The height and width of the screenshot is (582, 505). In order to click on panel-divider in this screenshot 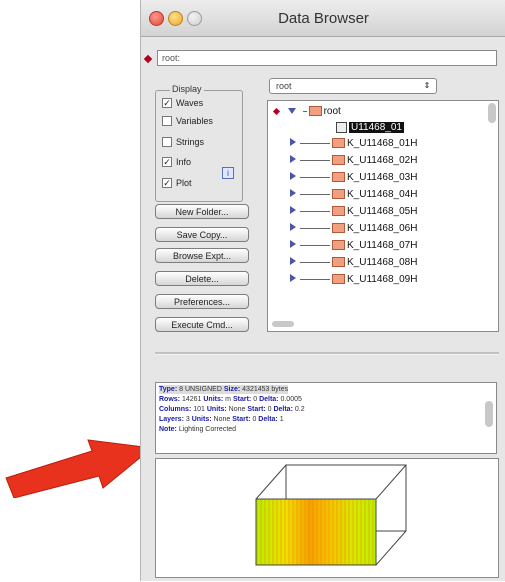, I will do `click(327, 353)`.